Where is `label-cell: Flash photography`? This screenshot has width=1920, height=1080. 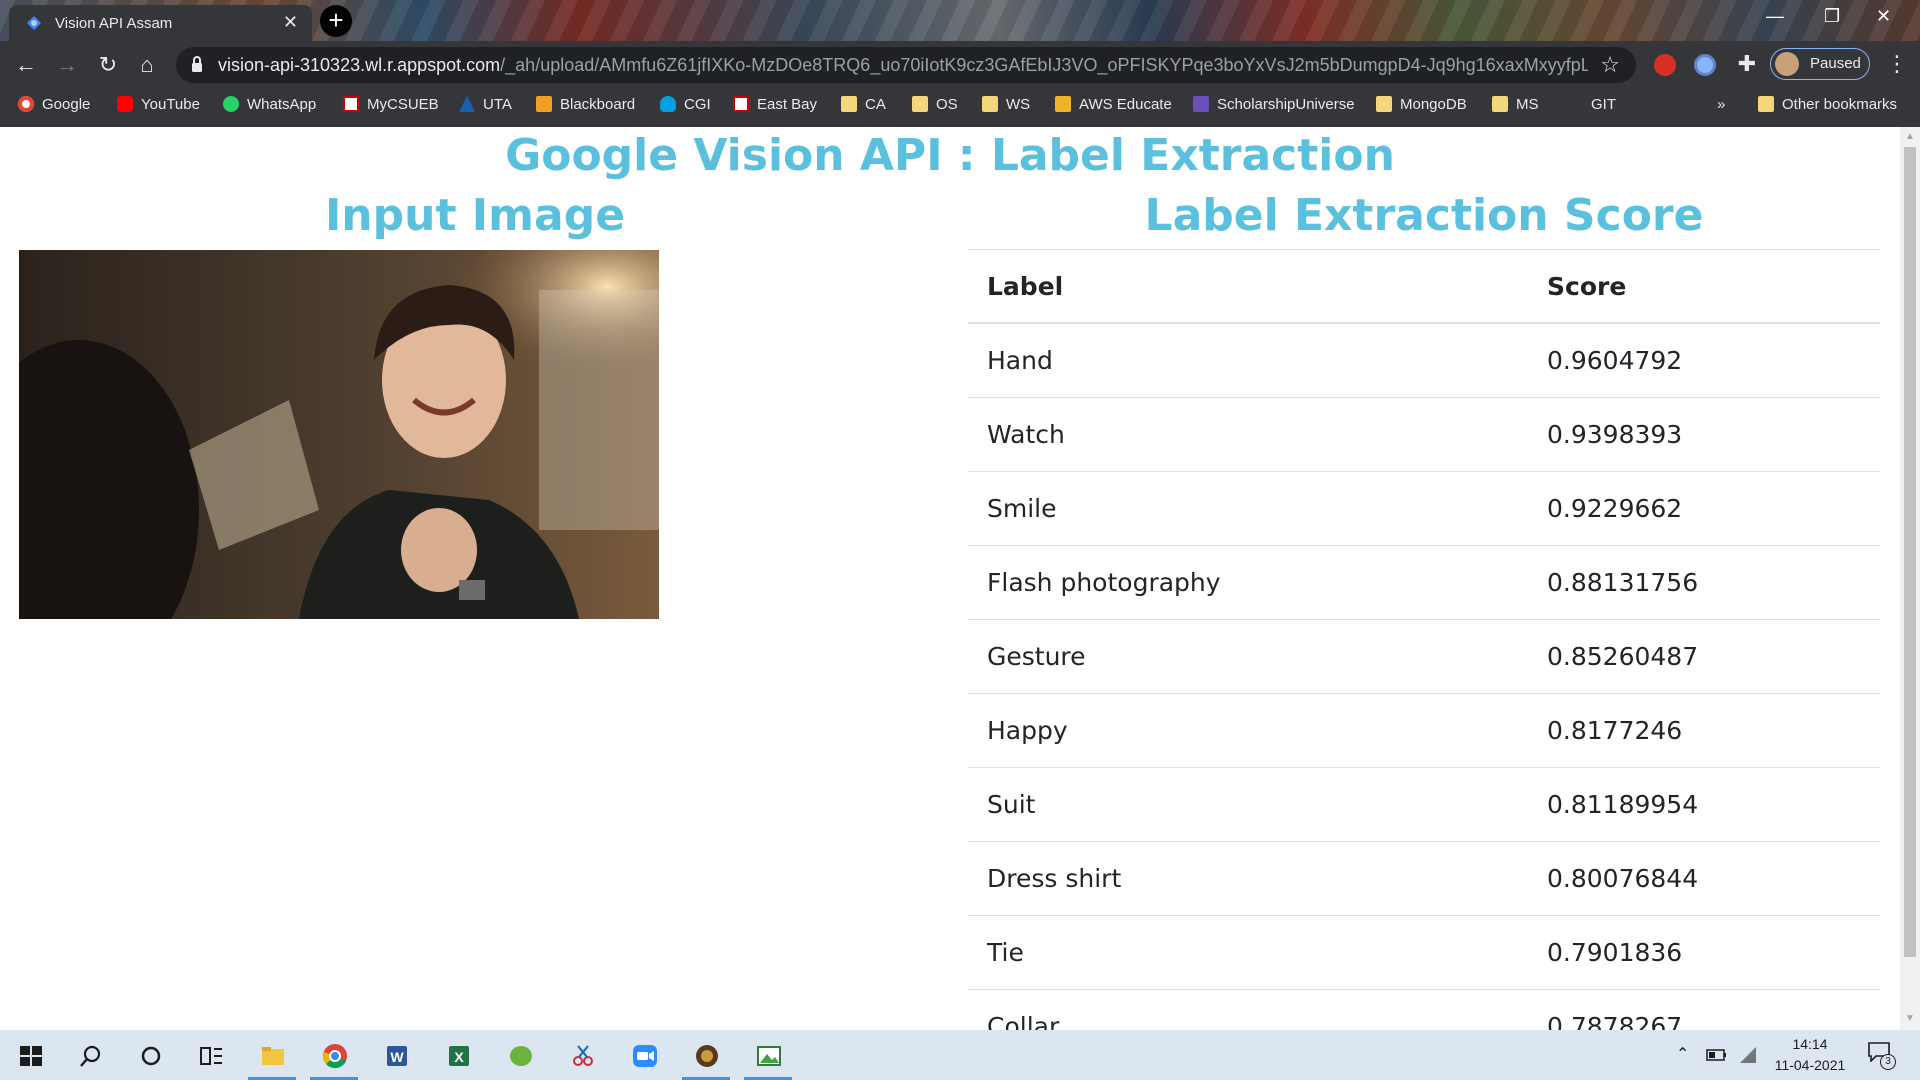 label-cell: Flash photography is located at coordinates (1248, 582).